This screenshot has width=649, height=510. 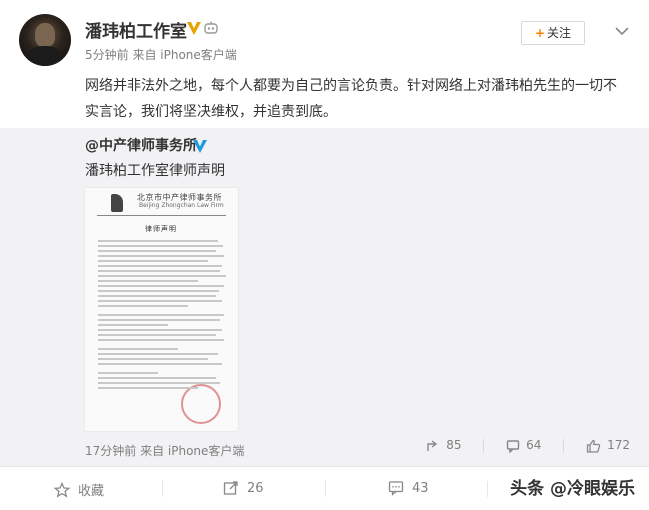 What do you see at coordinates (420, 488) in the screenshot?
I see `comment-button-count: 43` at bounding box center [420, 488].